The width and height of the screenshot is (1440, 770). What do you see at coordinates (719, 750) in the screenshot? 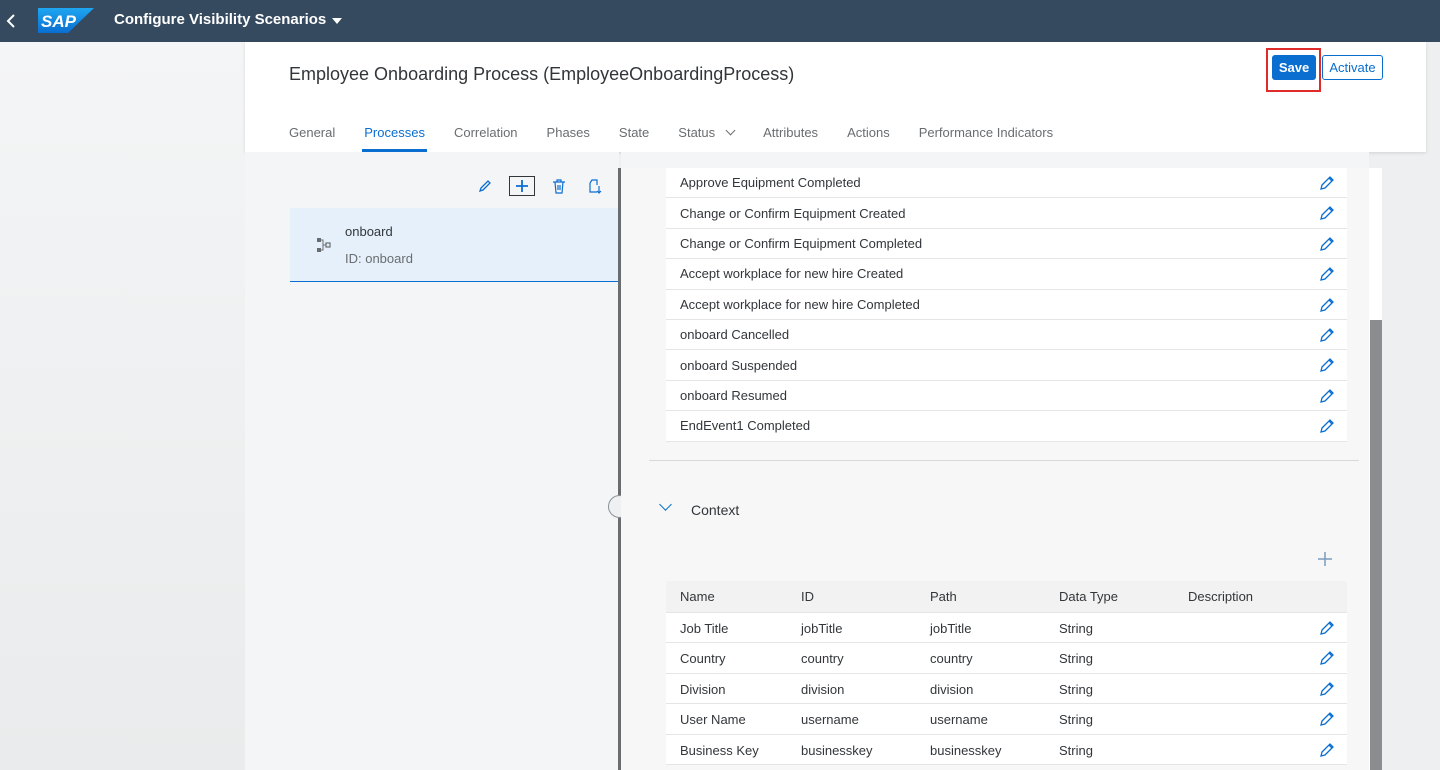
I see `cell-name: Business Key` at bounding box center [719, 750].